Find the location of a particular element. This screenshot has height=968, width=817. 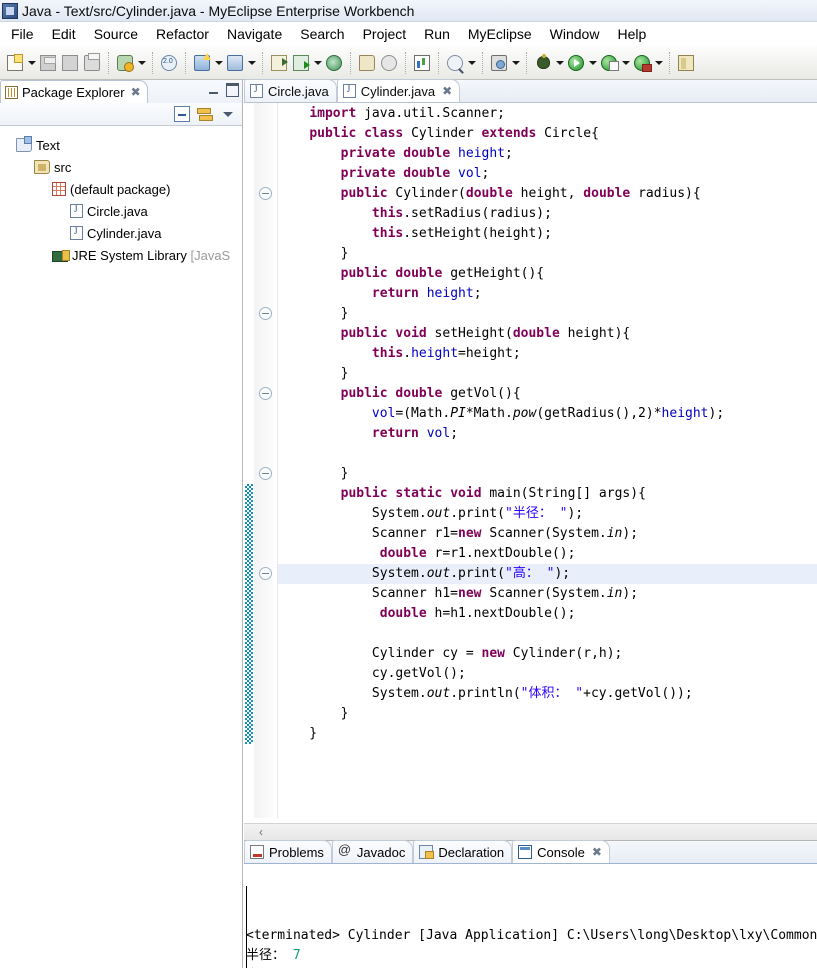

maximize-icon is located at coordinates (232, 89).